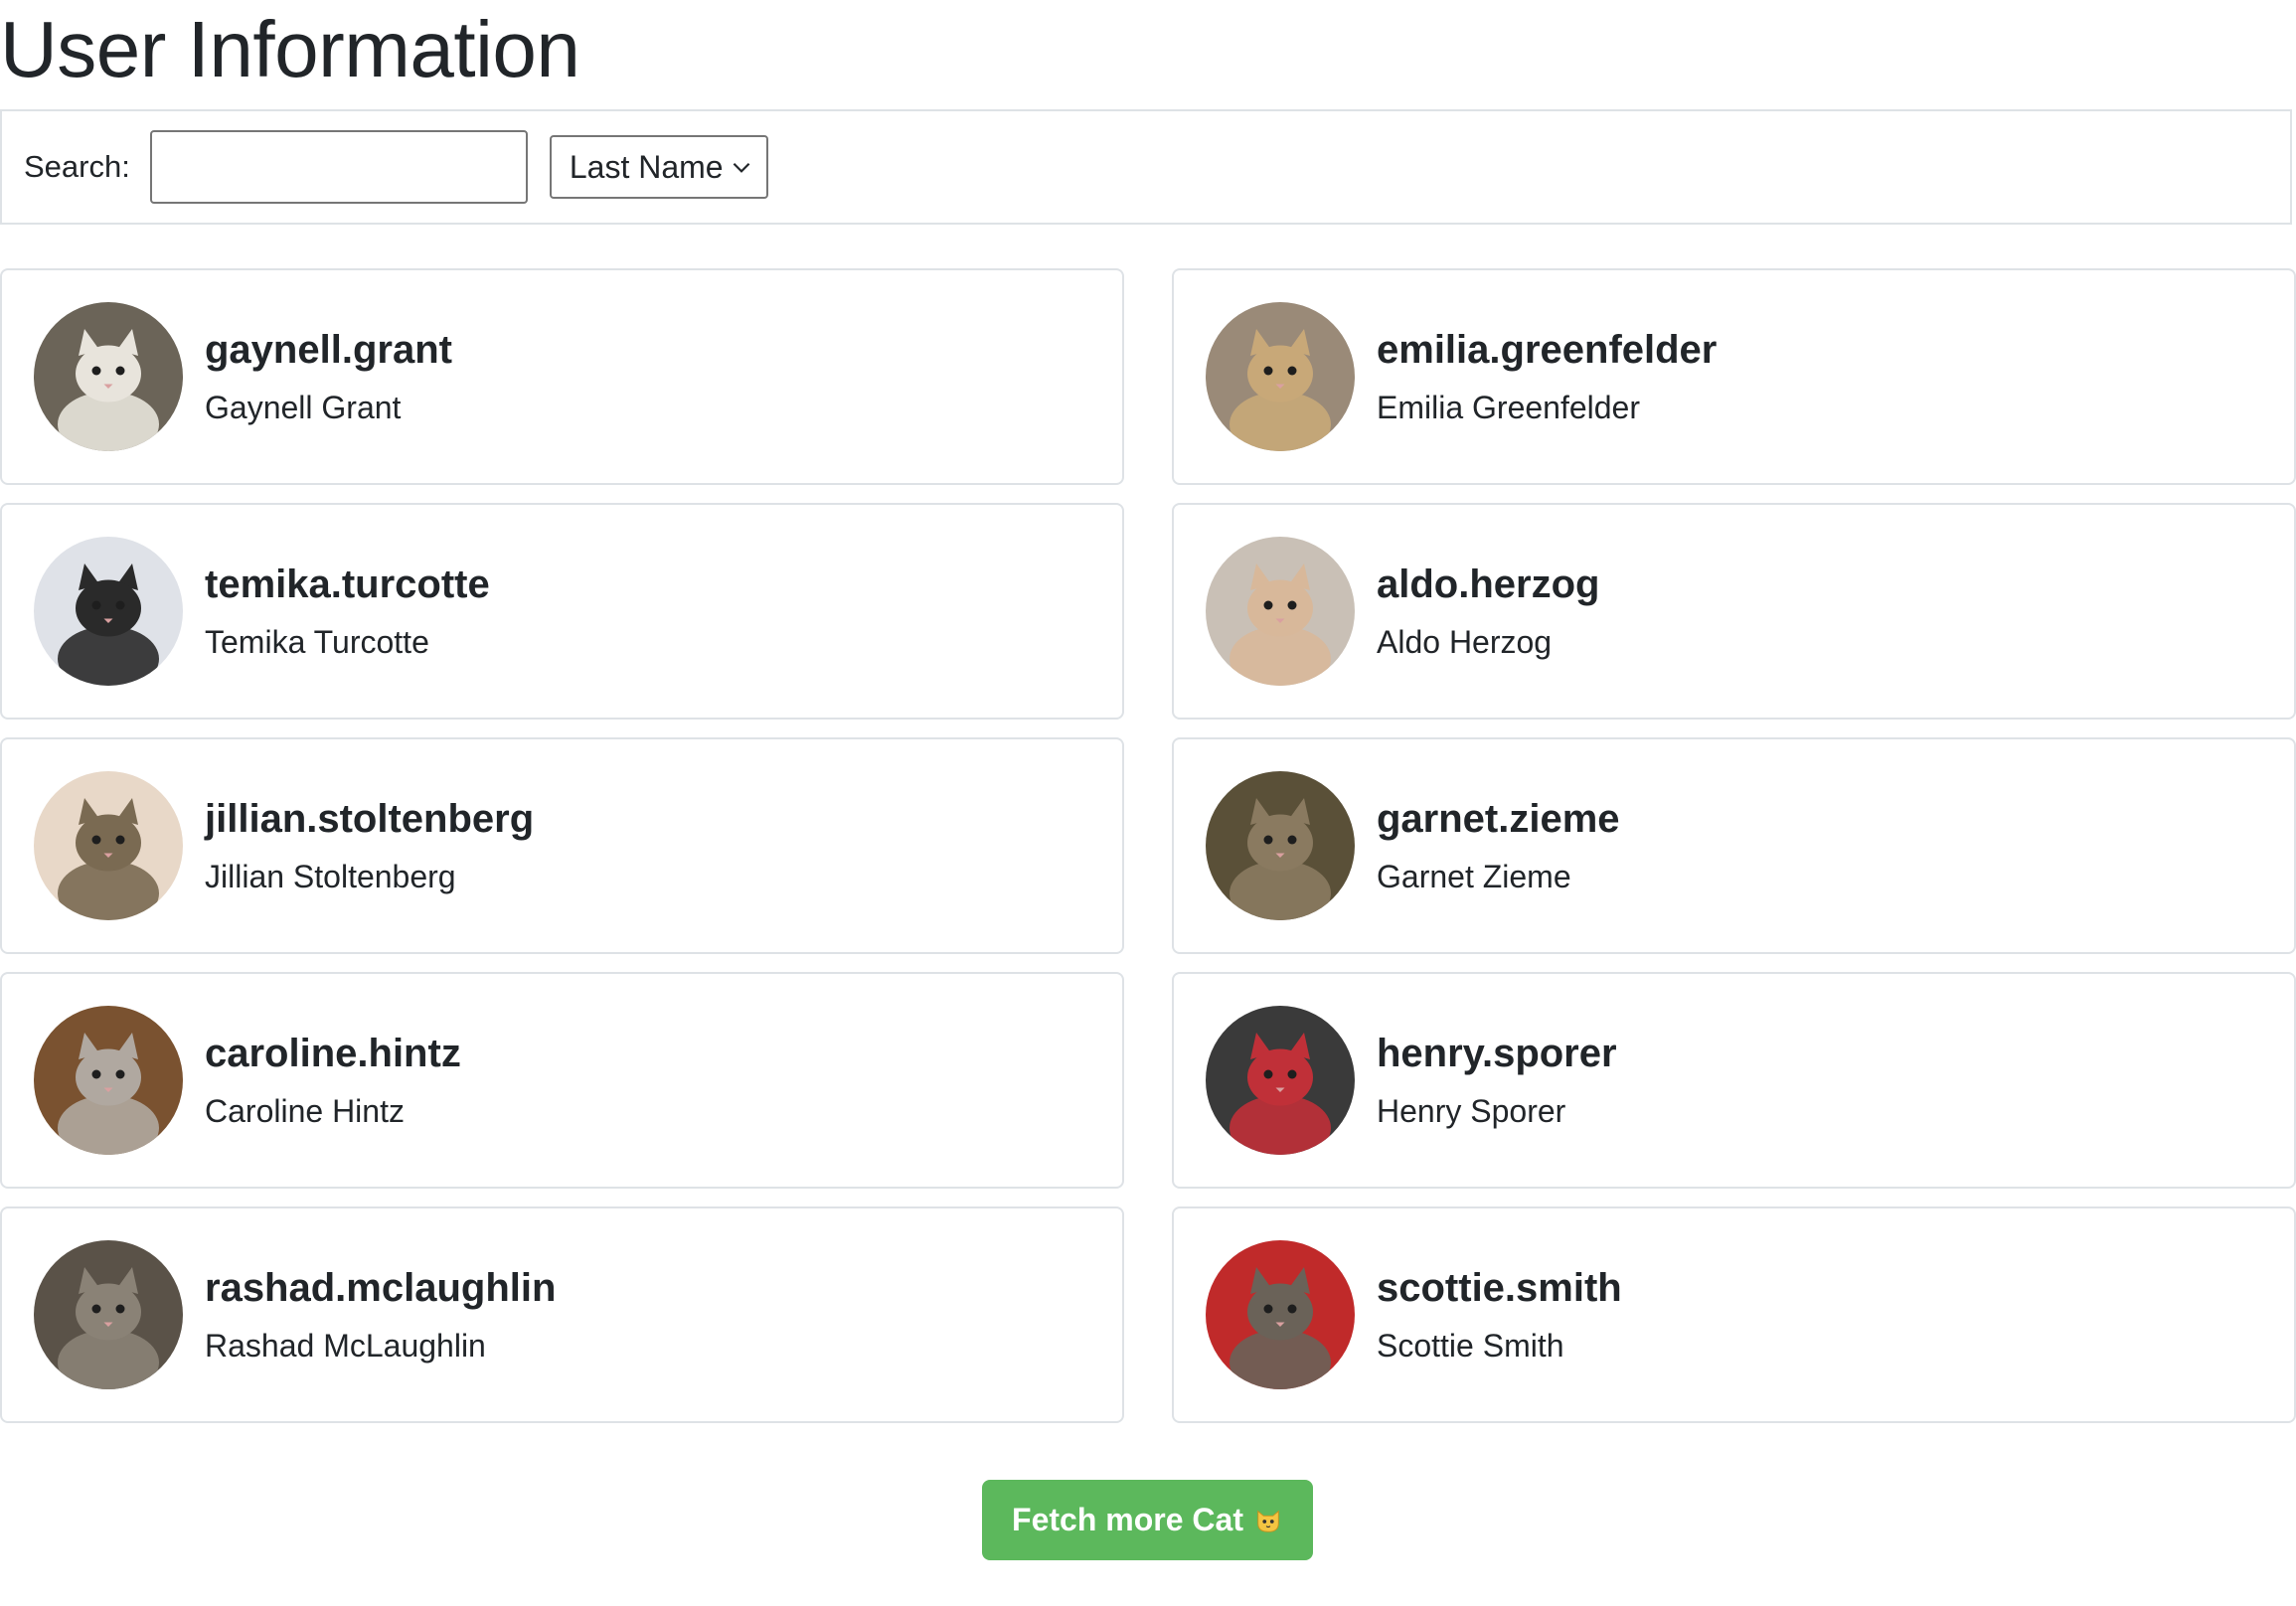 The height and width of the screenshot is (1606, 2296). I want to click on user-username: emilia.greenfelder, so click(1547, 350).